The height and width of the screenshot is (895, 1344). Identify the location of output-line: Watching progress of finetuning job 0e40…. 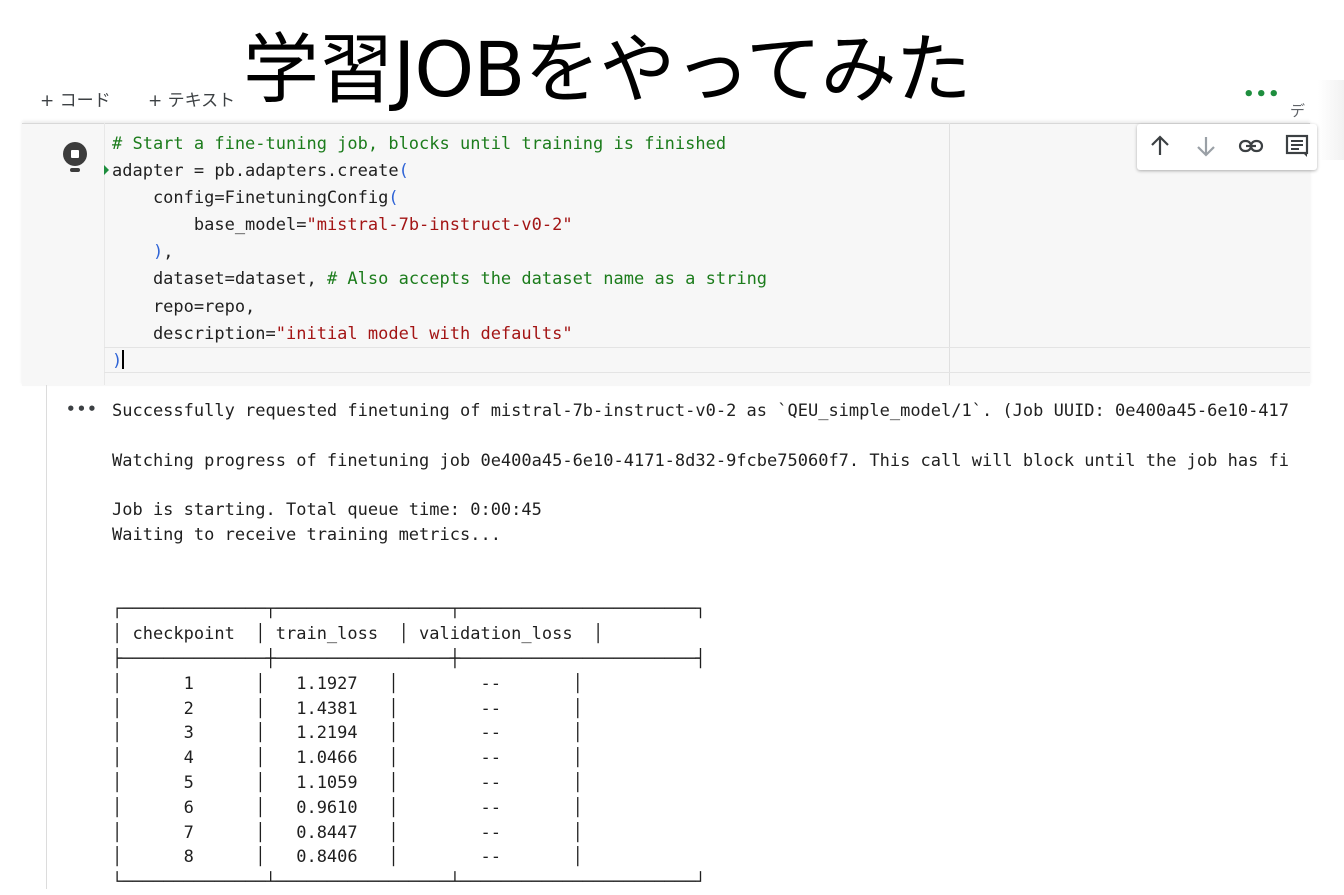
(701, 460).